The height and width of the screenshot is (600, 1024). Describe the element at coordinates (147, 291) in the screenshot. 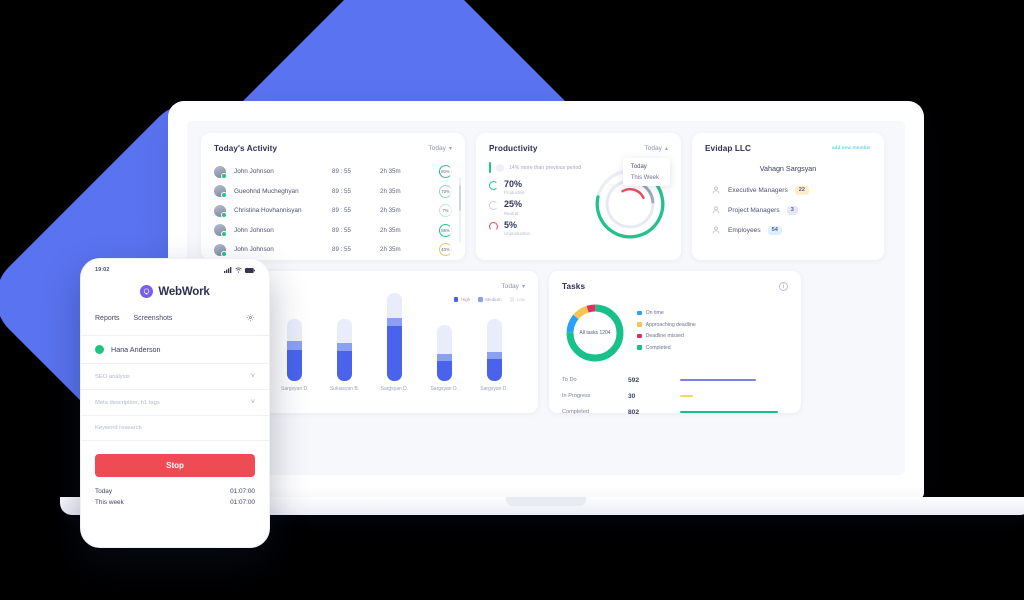

I see `webwork-logo-icon` at that location.